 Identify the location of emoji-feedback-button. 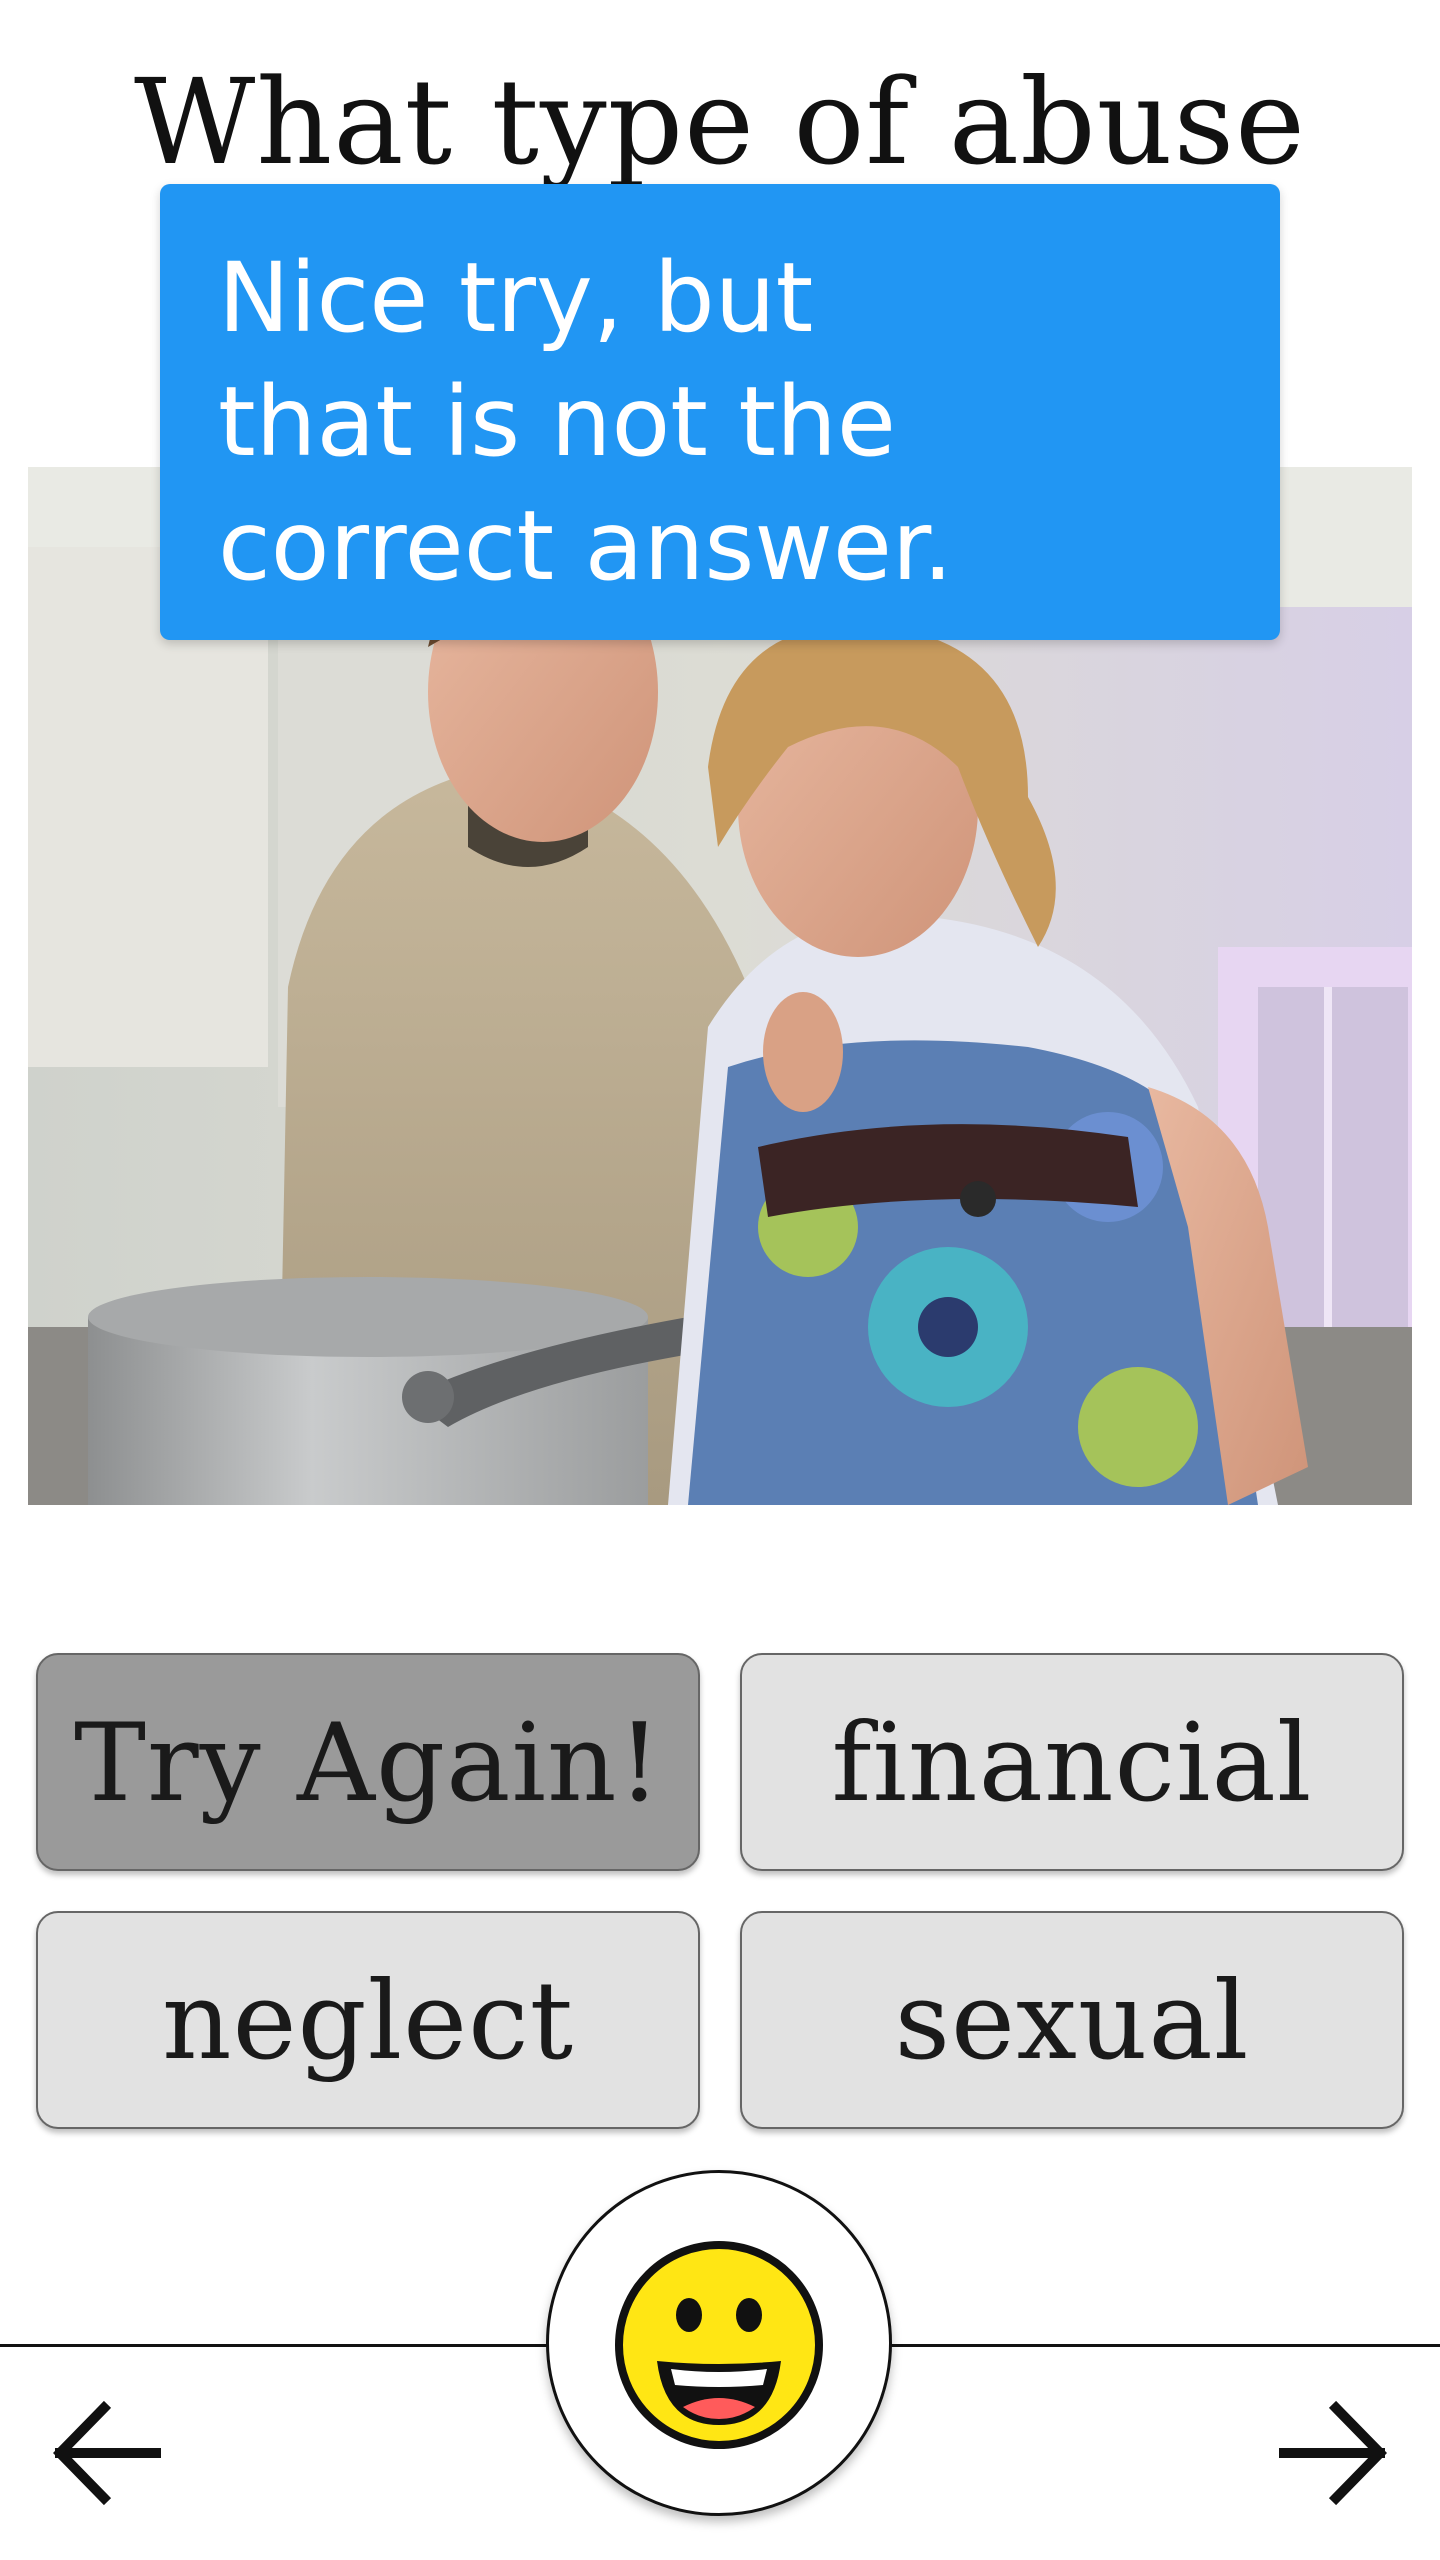
(719, 2343).